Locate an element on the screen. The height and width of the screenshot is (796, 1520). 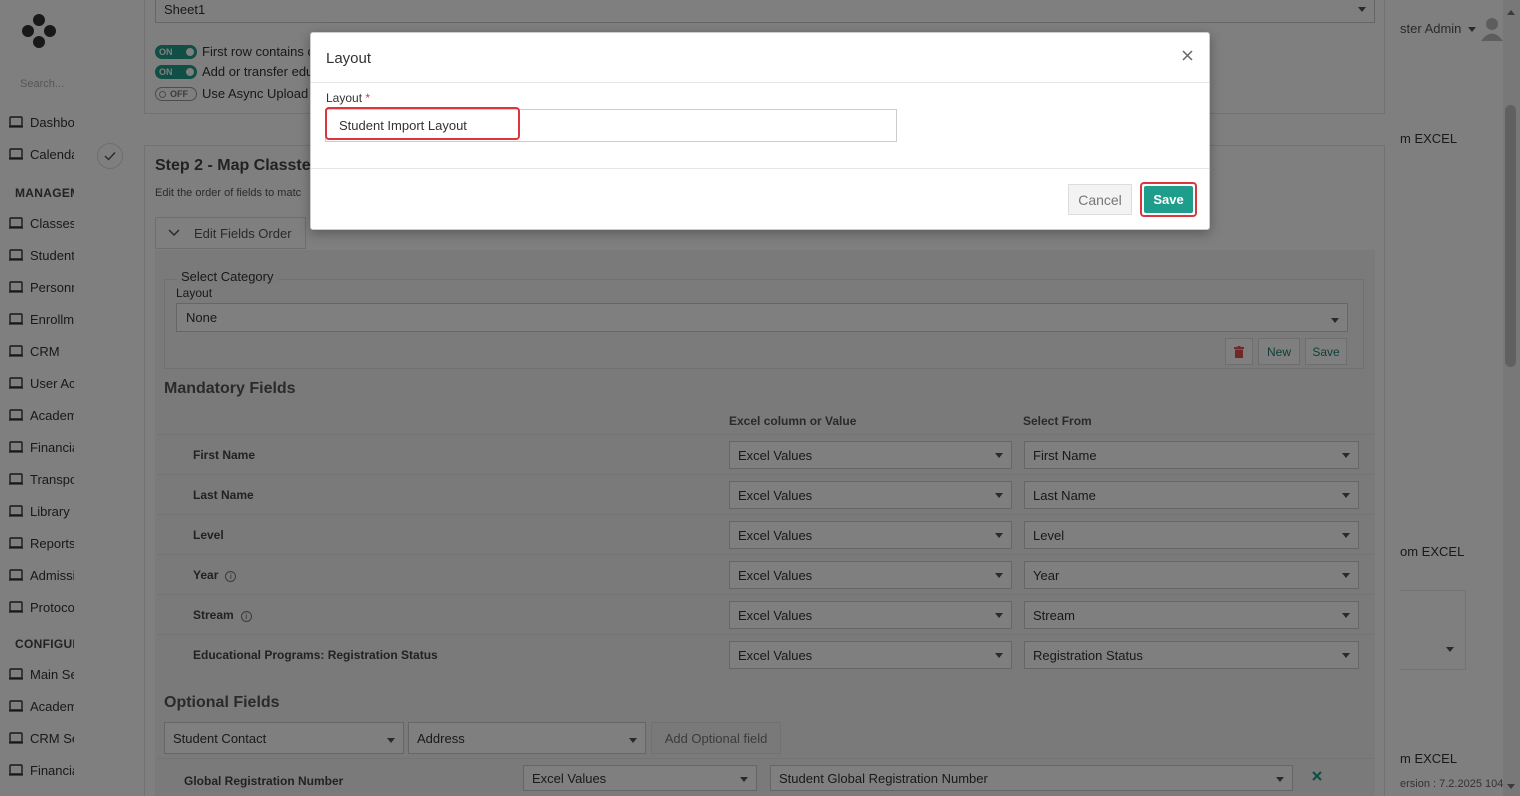
modal-field-label: Layout * is located at coordinates (348, 98).